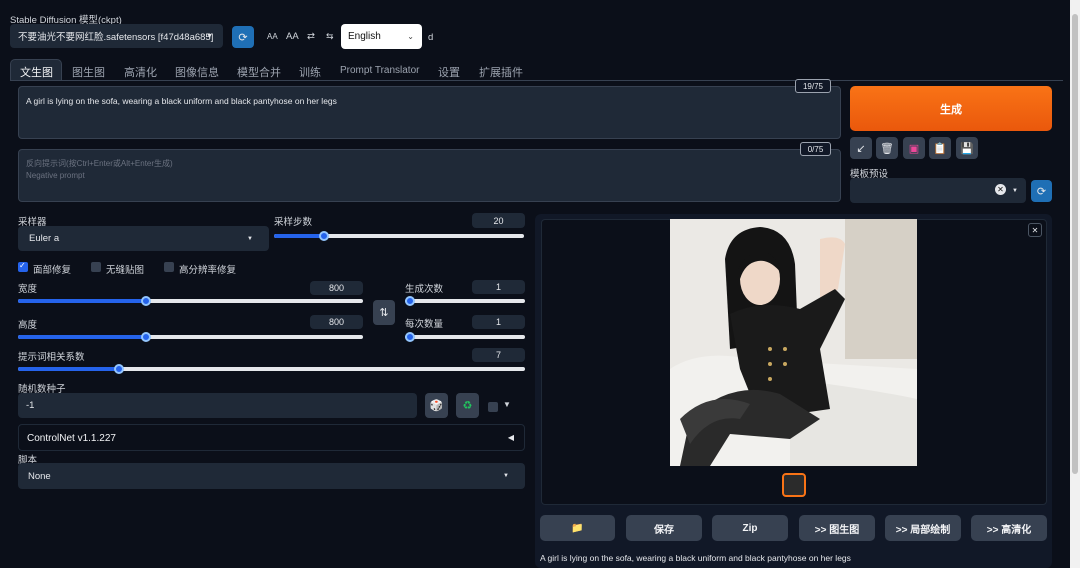  Describe the element at coordinates (510, 437) in the screenshot. I see `triangle-left-icon: ◀` at that location.